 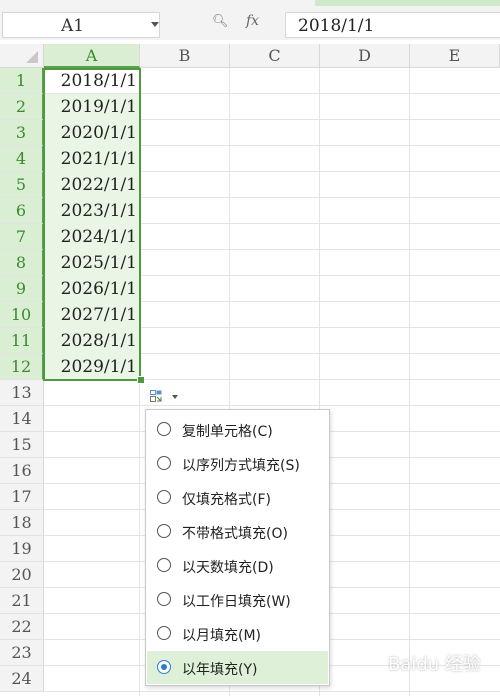 What do you see at coordinates (92, 341) in the screenshot?
I see `cell-a11: 2028/1/1` at bounding box center [92, 341].